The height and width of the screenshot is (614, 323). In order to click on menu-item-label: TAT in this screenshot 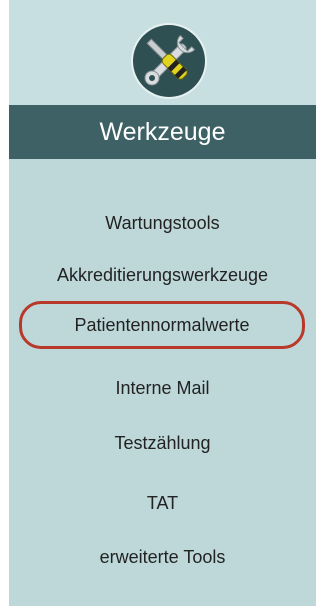, I will do `click(162, 502)`.